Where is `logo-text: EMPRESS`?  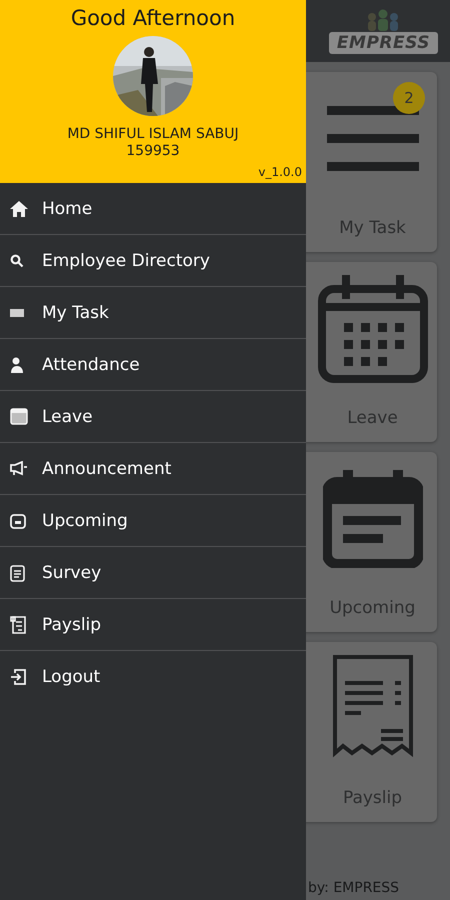
logo-text: EMPRESS is located at coordinates (383, 43).